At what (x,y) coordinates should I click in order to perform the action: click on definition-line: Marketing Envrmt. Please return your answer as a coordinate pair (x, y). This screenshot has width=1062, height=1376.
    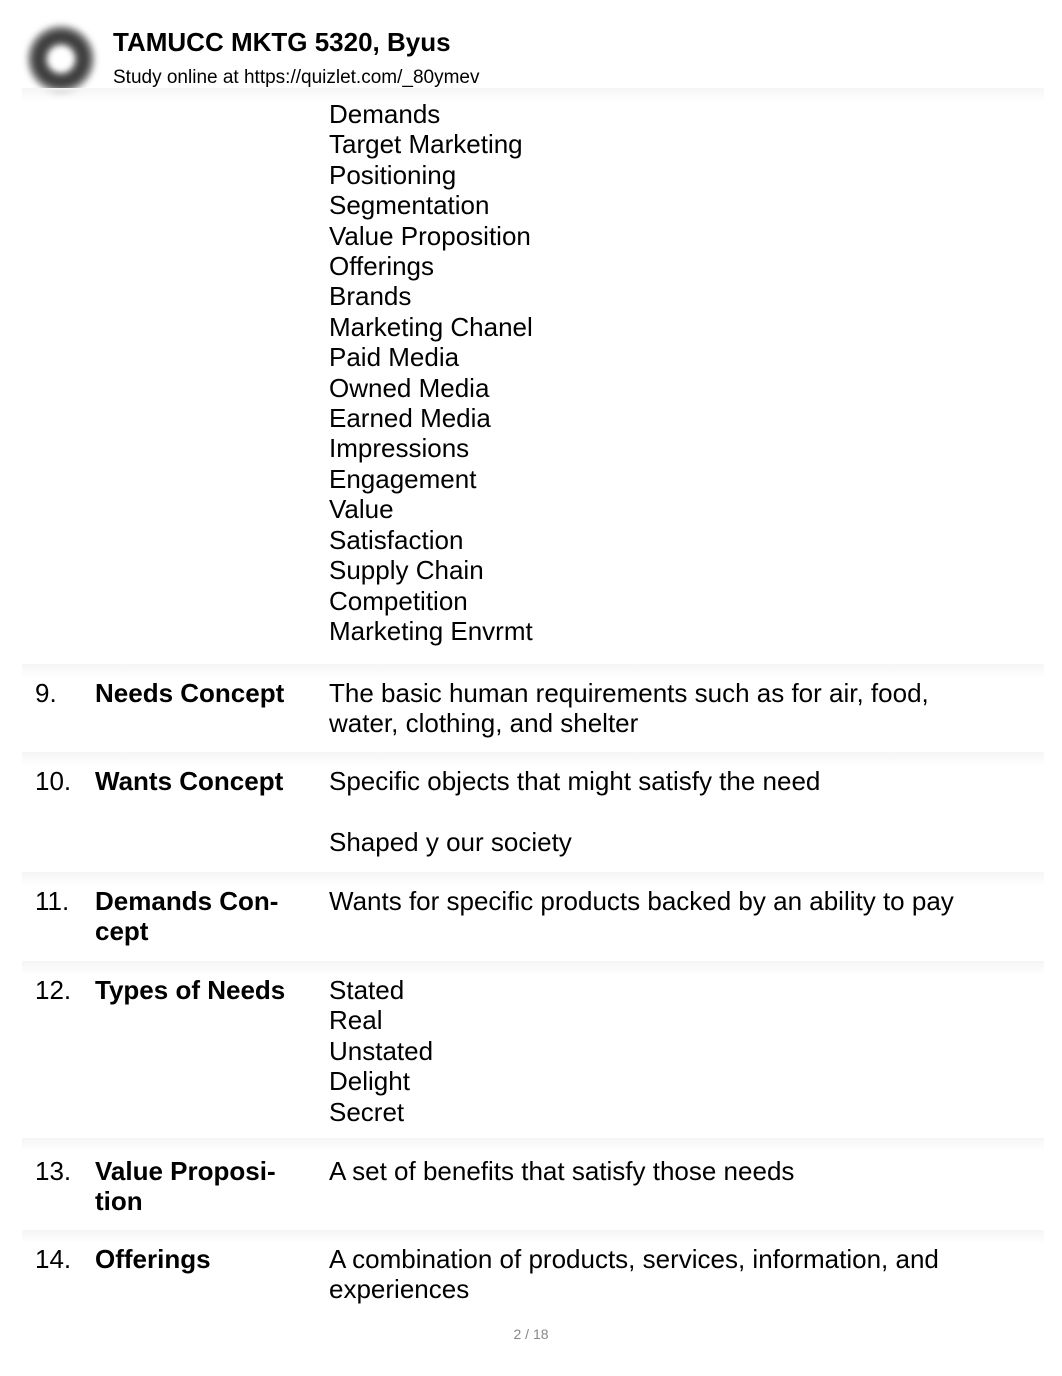
    Looking at the image, I should click on (431, 630).